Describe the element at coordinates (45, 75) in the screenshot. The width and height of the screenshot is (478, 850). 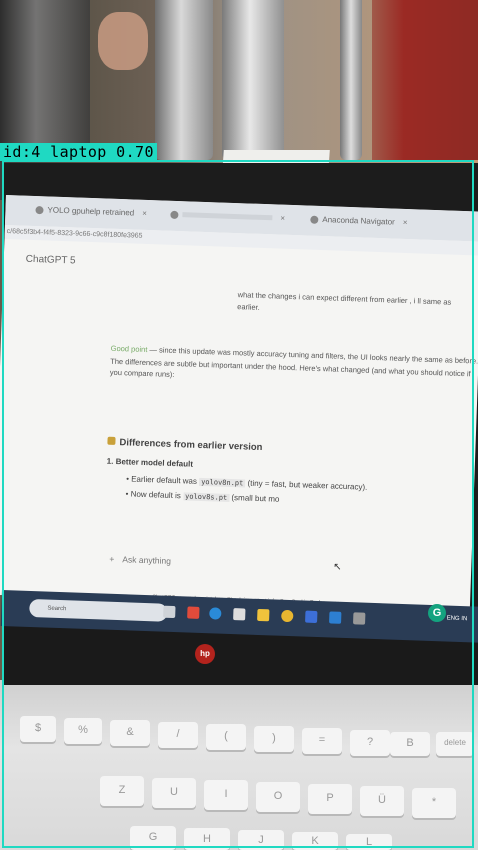
I see `water-pitcher` at that location.